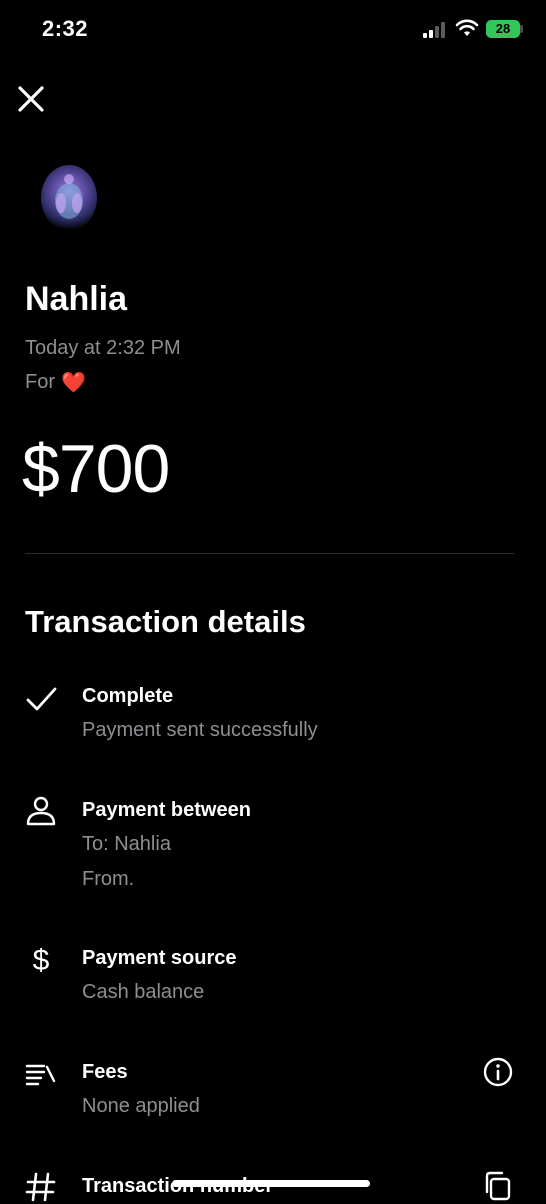 This screenshot has width=546, height=1204. Describe the element at coordinates (269, 553) in the screenshot. I see `divider` at that location.